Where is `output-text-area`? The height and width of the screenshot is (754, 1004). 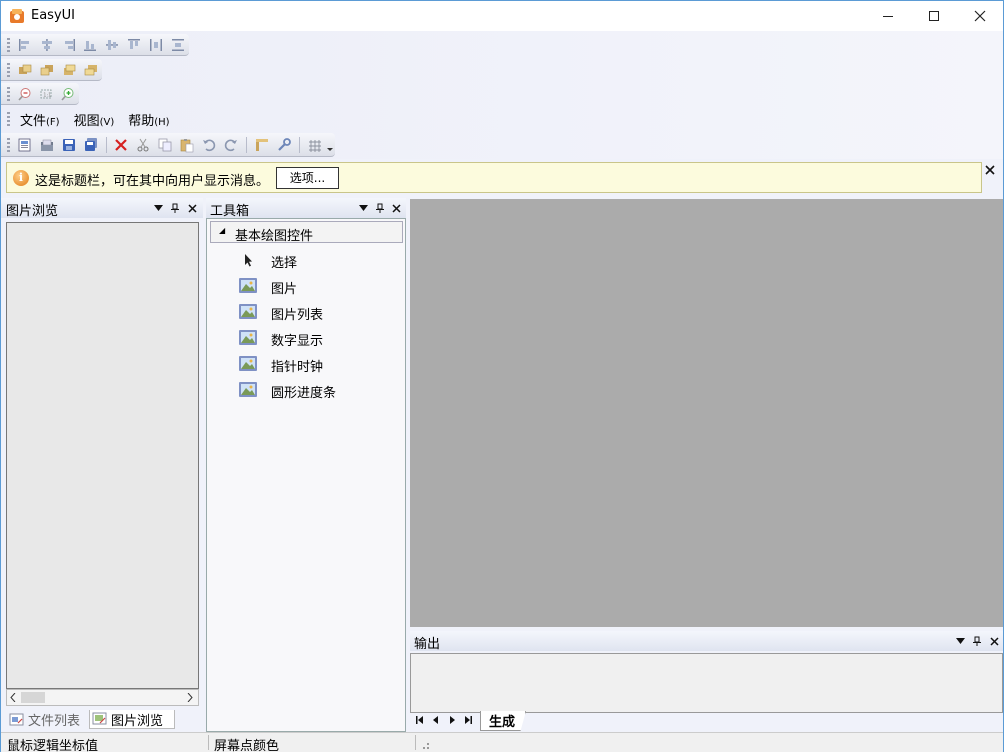
output-text-area is located at coordinates (706, 683).